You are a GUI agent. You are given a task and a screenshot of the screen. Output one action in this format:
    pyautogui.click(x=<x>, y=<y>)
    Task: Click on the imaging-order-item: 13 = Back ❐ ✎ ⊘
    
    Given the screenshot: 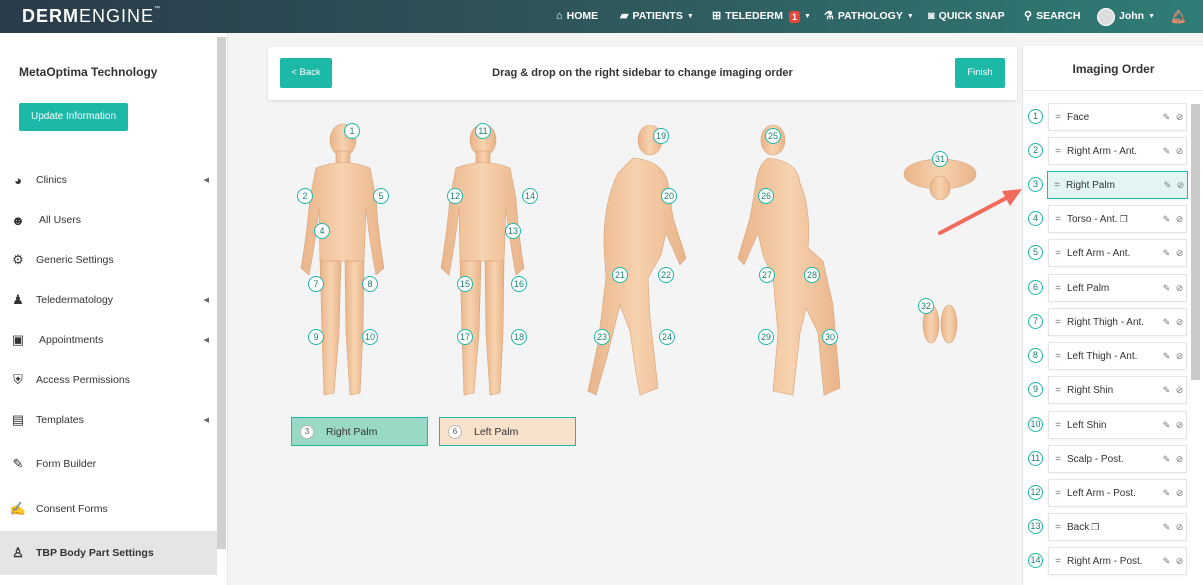 What is the action you would take?
    pyautogui.click(x=1107, y=527)
    